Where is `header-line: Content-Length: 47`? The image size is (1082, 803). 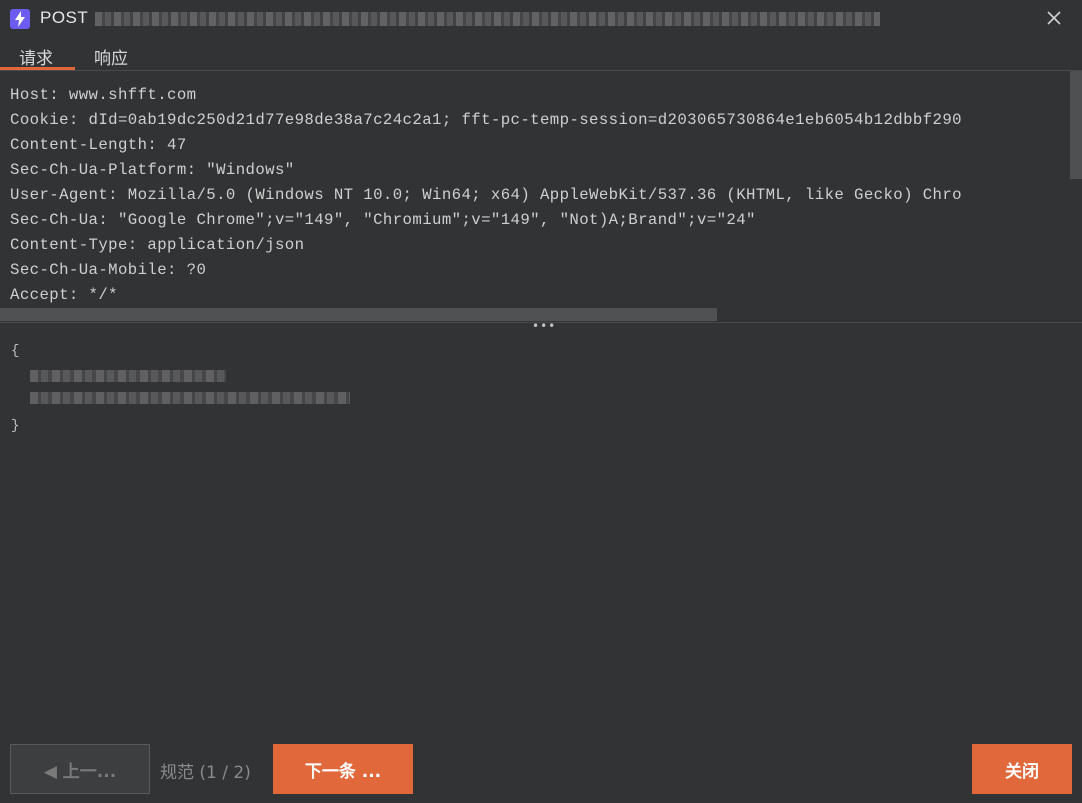 header-line: Content-Length: 47 is located at coordinates (98, 145).